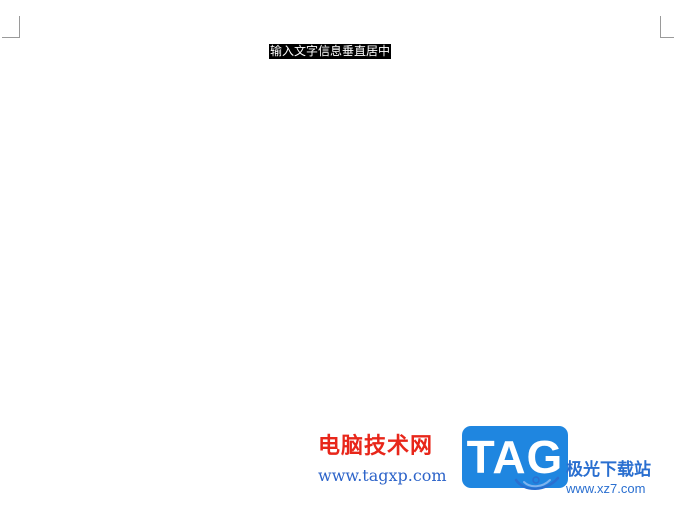 The width and height of the screenshot is (674, 505). I want to click on watermark-title: 电脑技术网, so click(376, 446).